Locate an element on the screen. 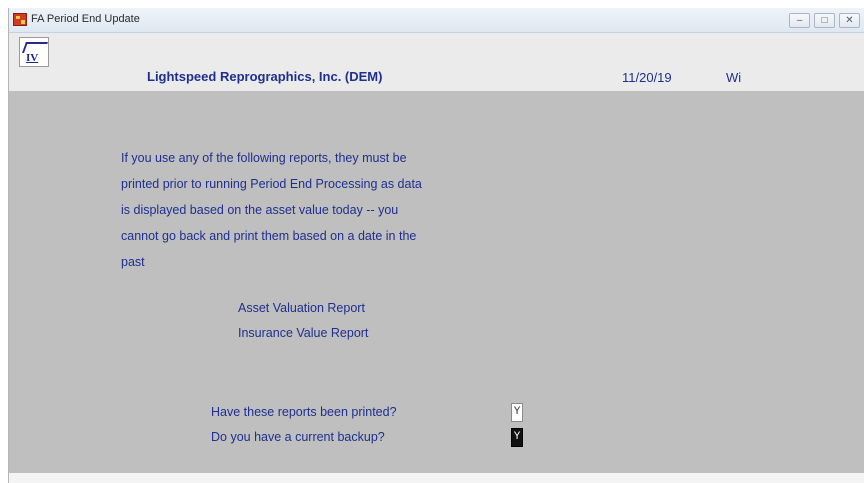 The height and width of the screenshot is (483, 864). product-logo: IV is located at coordinates (34, 52).